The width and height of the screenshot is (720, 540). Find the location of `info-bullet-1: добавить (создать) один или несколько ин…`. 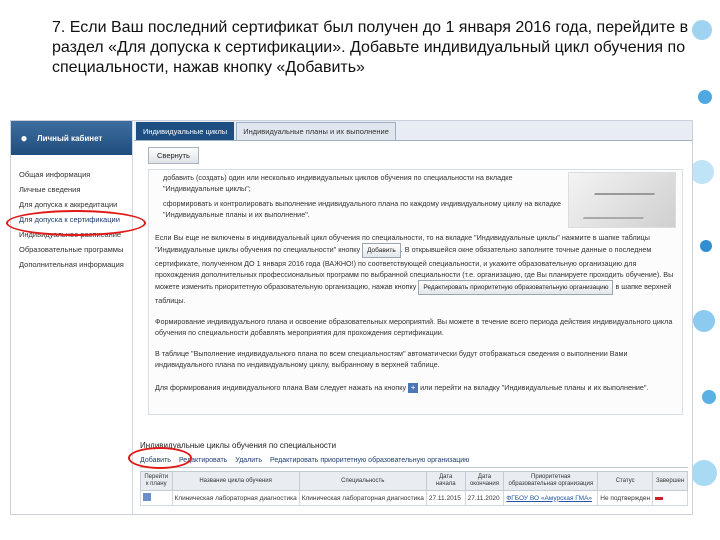

info-bullet-1: добавить (создать) один или несколько ин… is located at coordinates (338, 183).